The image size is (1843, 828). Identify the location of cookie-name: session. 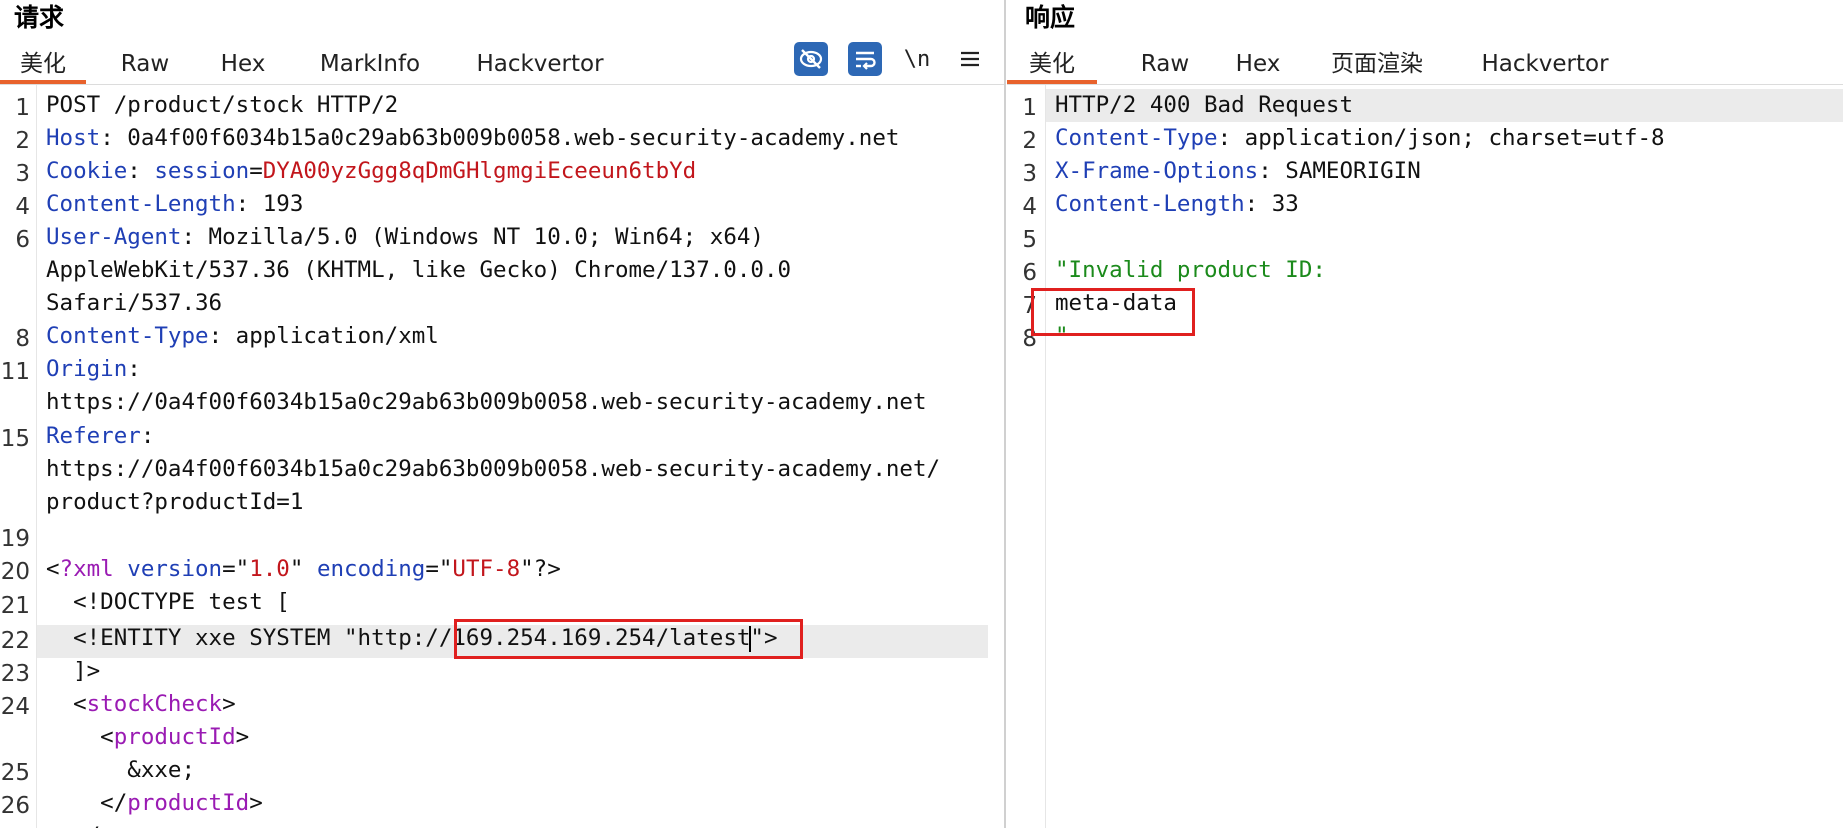
(202, 171).